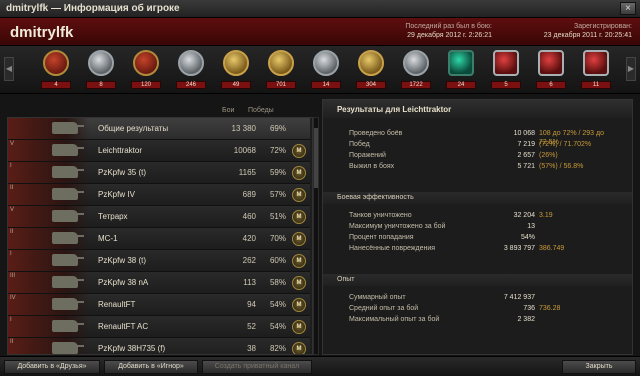  Describe the element at coordinates (56, 85) in the screenshot. I see `medal-count: 4` at that location.